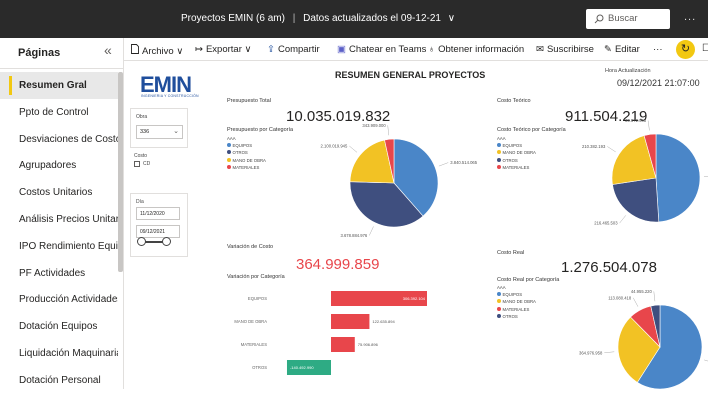 This screenshot has height=394, width=708. What do you see at coordinates (120, 172) in the screenshot?
I see `sidebar-scrollbar` at bounding box center [120, 172].